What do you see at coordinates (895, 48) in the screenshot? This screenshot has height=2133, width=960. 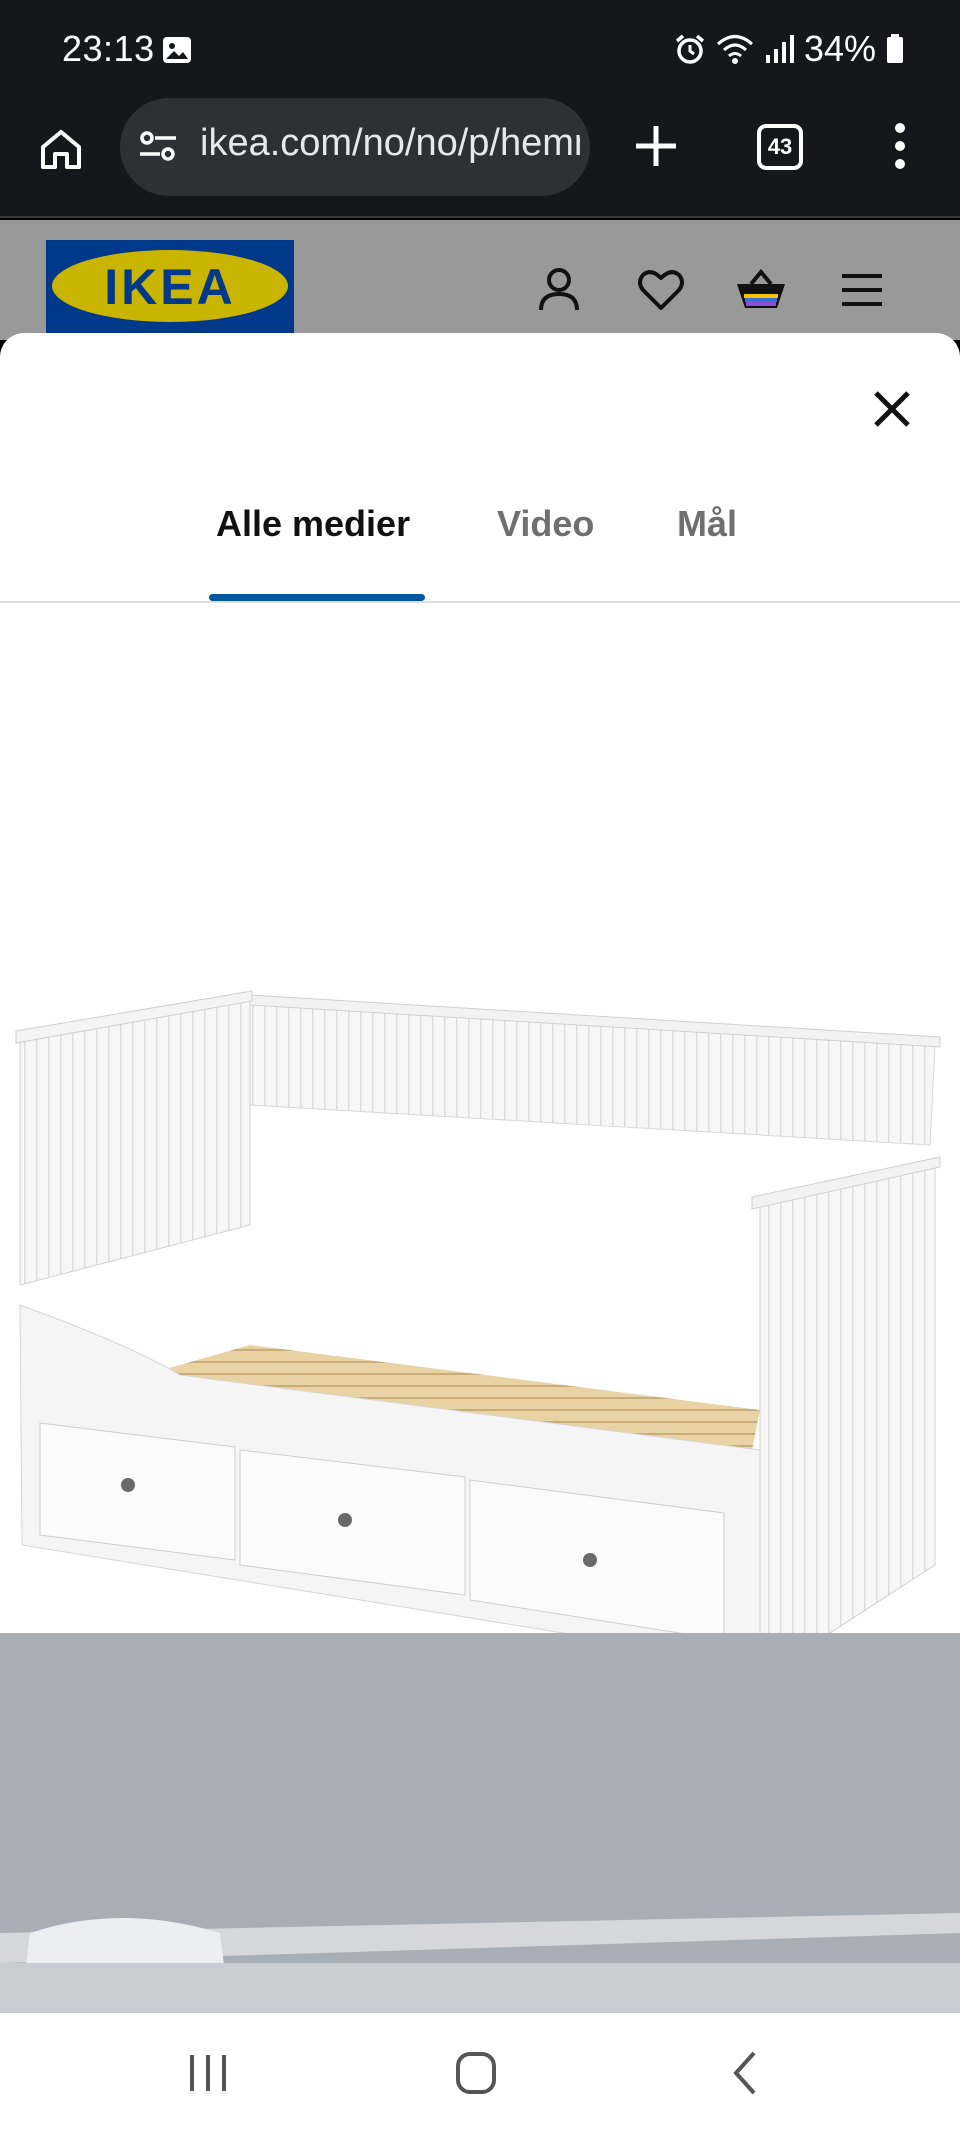 I see `battery-icon` at bounding box center [895, 48].